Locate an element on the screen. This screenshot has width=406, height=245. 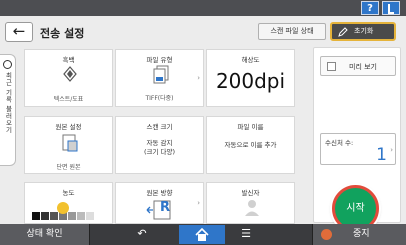
stop-button: 중지 is located at coordinates (359, 234).